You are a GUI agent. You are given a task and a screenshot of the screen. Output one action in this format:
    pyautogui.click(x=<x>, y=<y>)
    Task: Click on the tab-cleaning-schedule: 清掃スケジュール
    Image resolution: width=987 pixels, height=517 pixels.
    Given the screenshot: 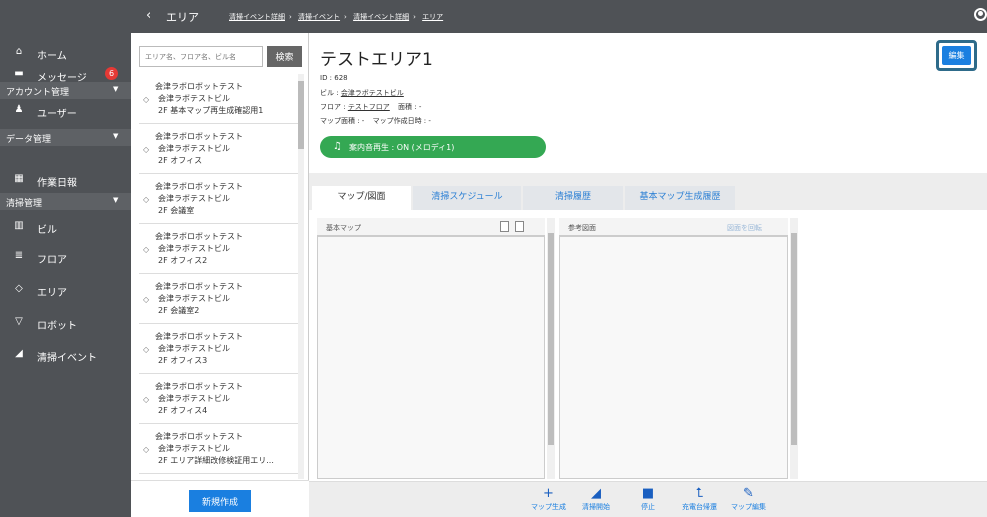 What is the action you would take?
    pyautogui.click(x=467, y=198)
    